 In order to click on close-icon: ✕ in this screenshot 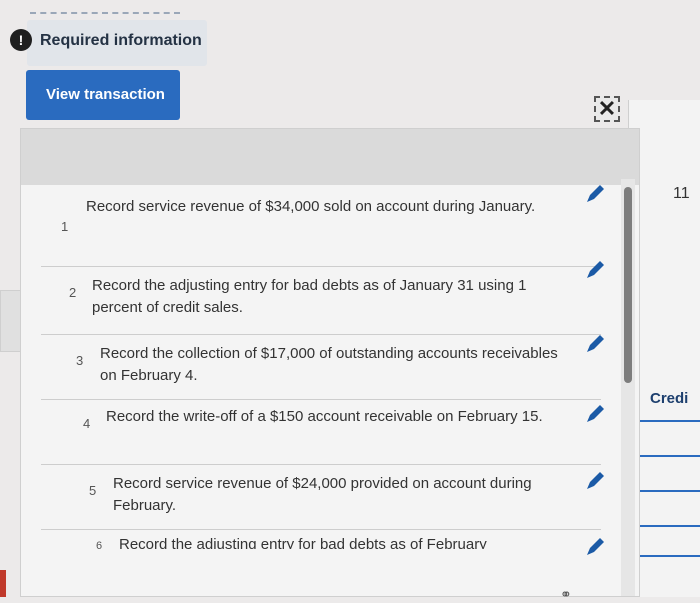, I will do `click(607, 109)`.